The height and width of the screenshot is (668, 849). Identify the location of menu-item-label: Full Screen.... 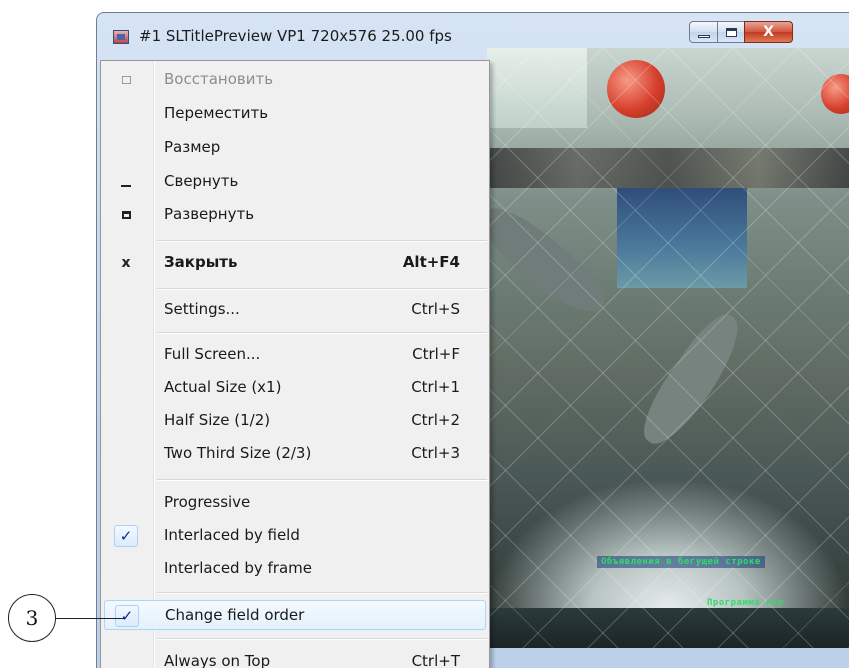
(212, 354).